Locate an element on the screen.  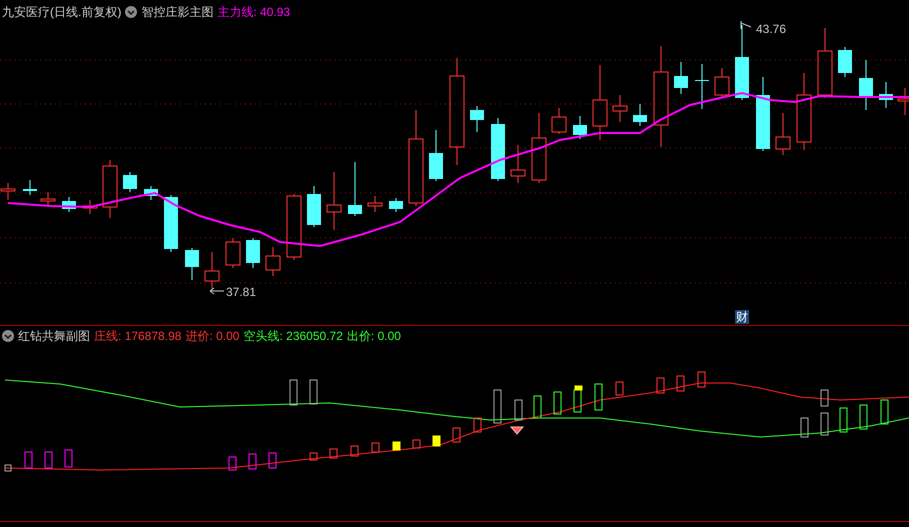
start-marker is located at coordinates (8, 468).